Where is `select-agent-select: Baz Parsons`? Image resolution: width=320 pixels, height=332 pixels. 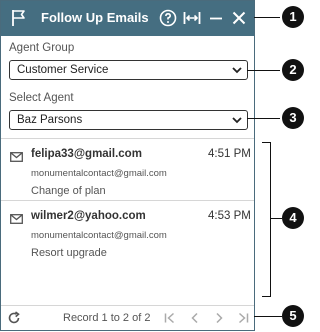 select-agent-select: Baz Parsons is located at coordinates (128, 120).